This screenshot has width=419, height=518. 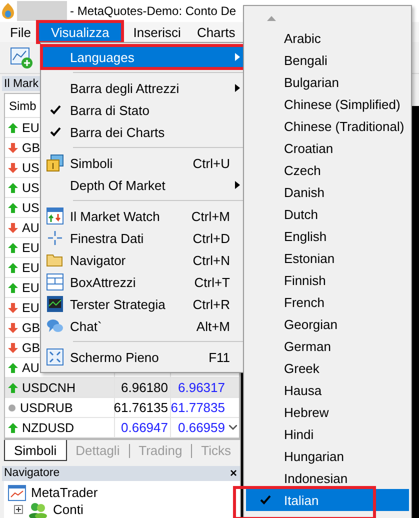 I want to click on menu-item-label: Languages, so click(x=103, y=57).